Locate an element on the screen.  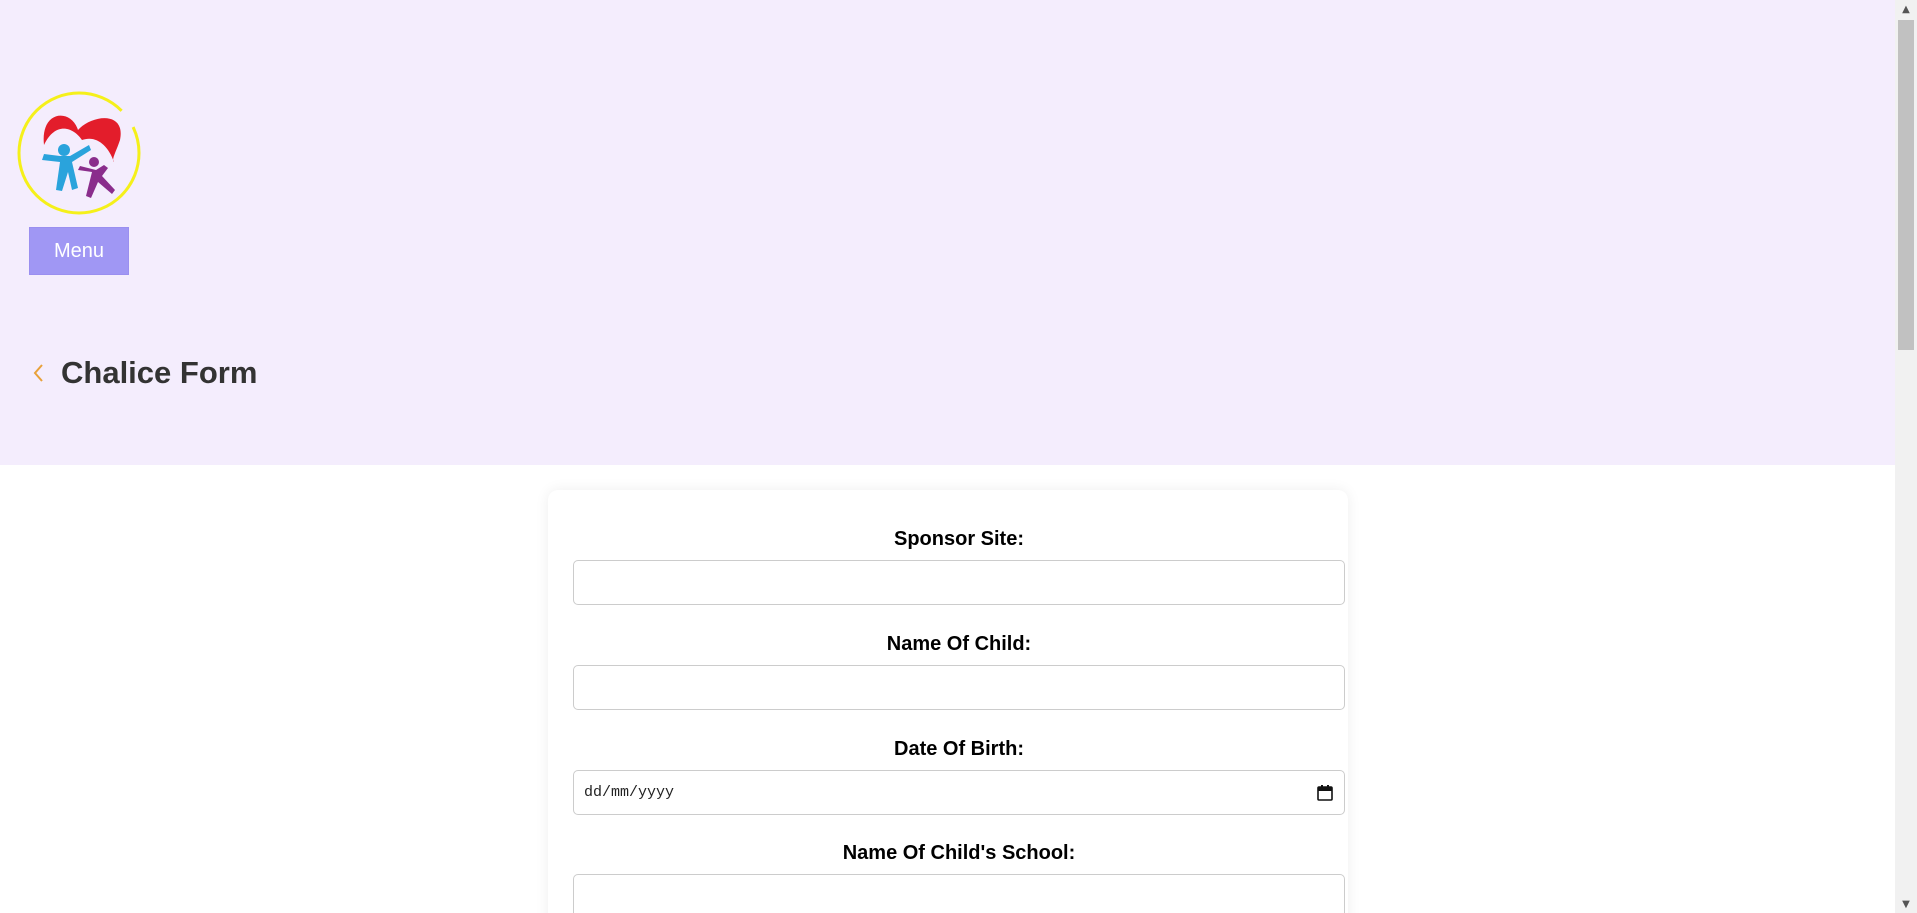
field-name-of-child: Name Of Child: is located at coordinates (959, 669).